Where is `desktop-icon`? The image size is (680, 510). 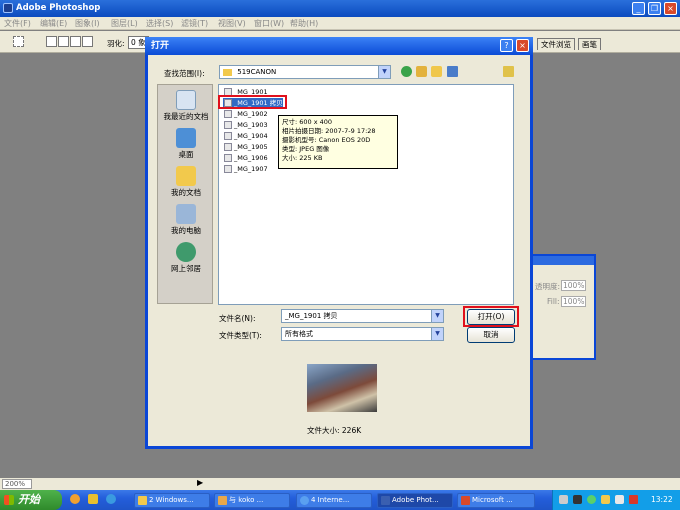
desktop-icon is located at coordinates (186, 138).